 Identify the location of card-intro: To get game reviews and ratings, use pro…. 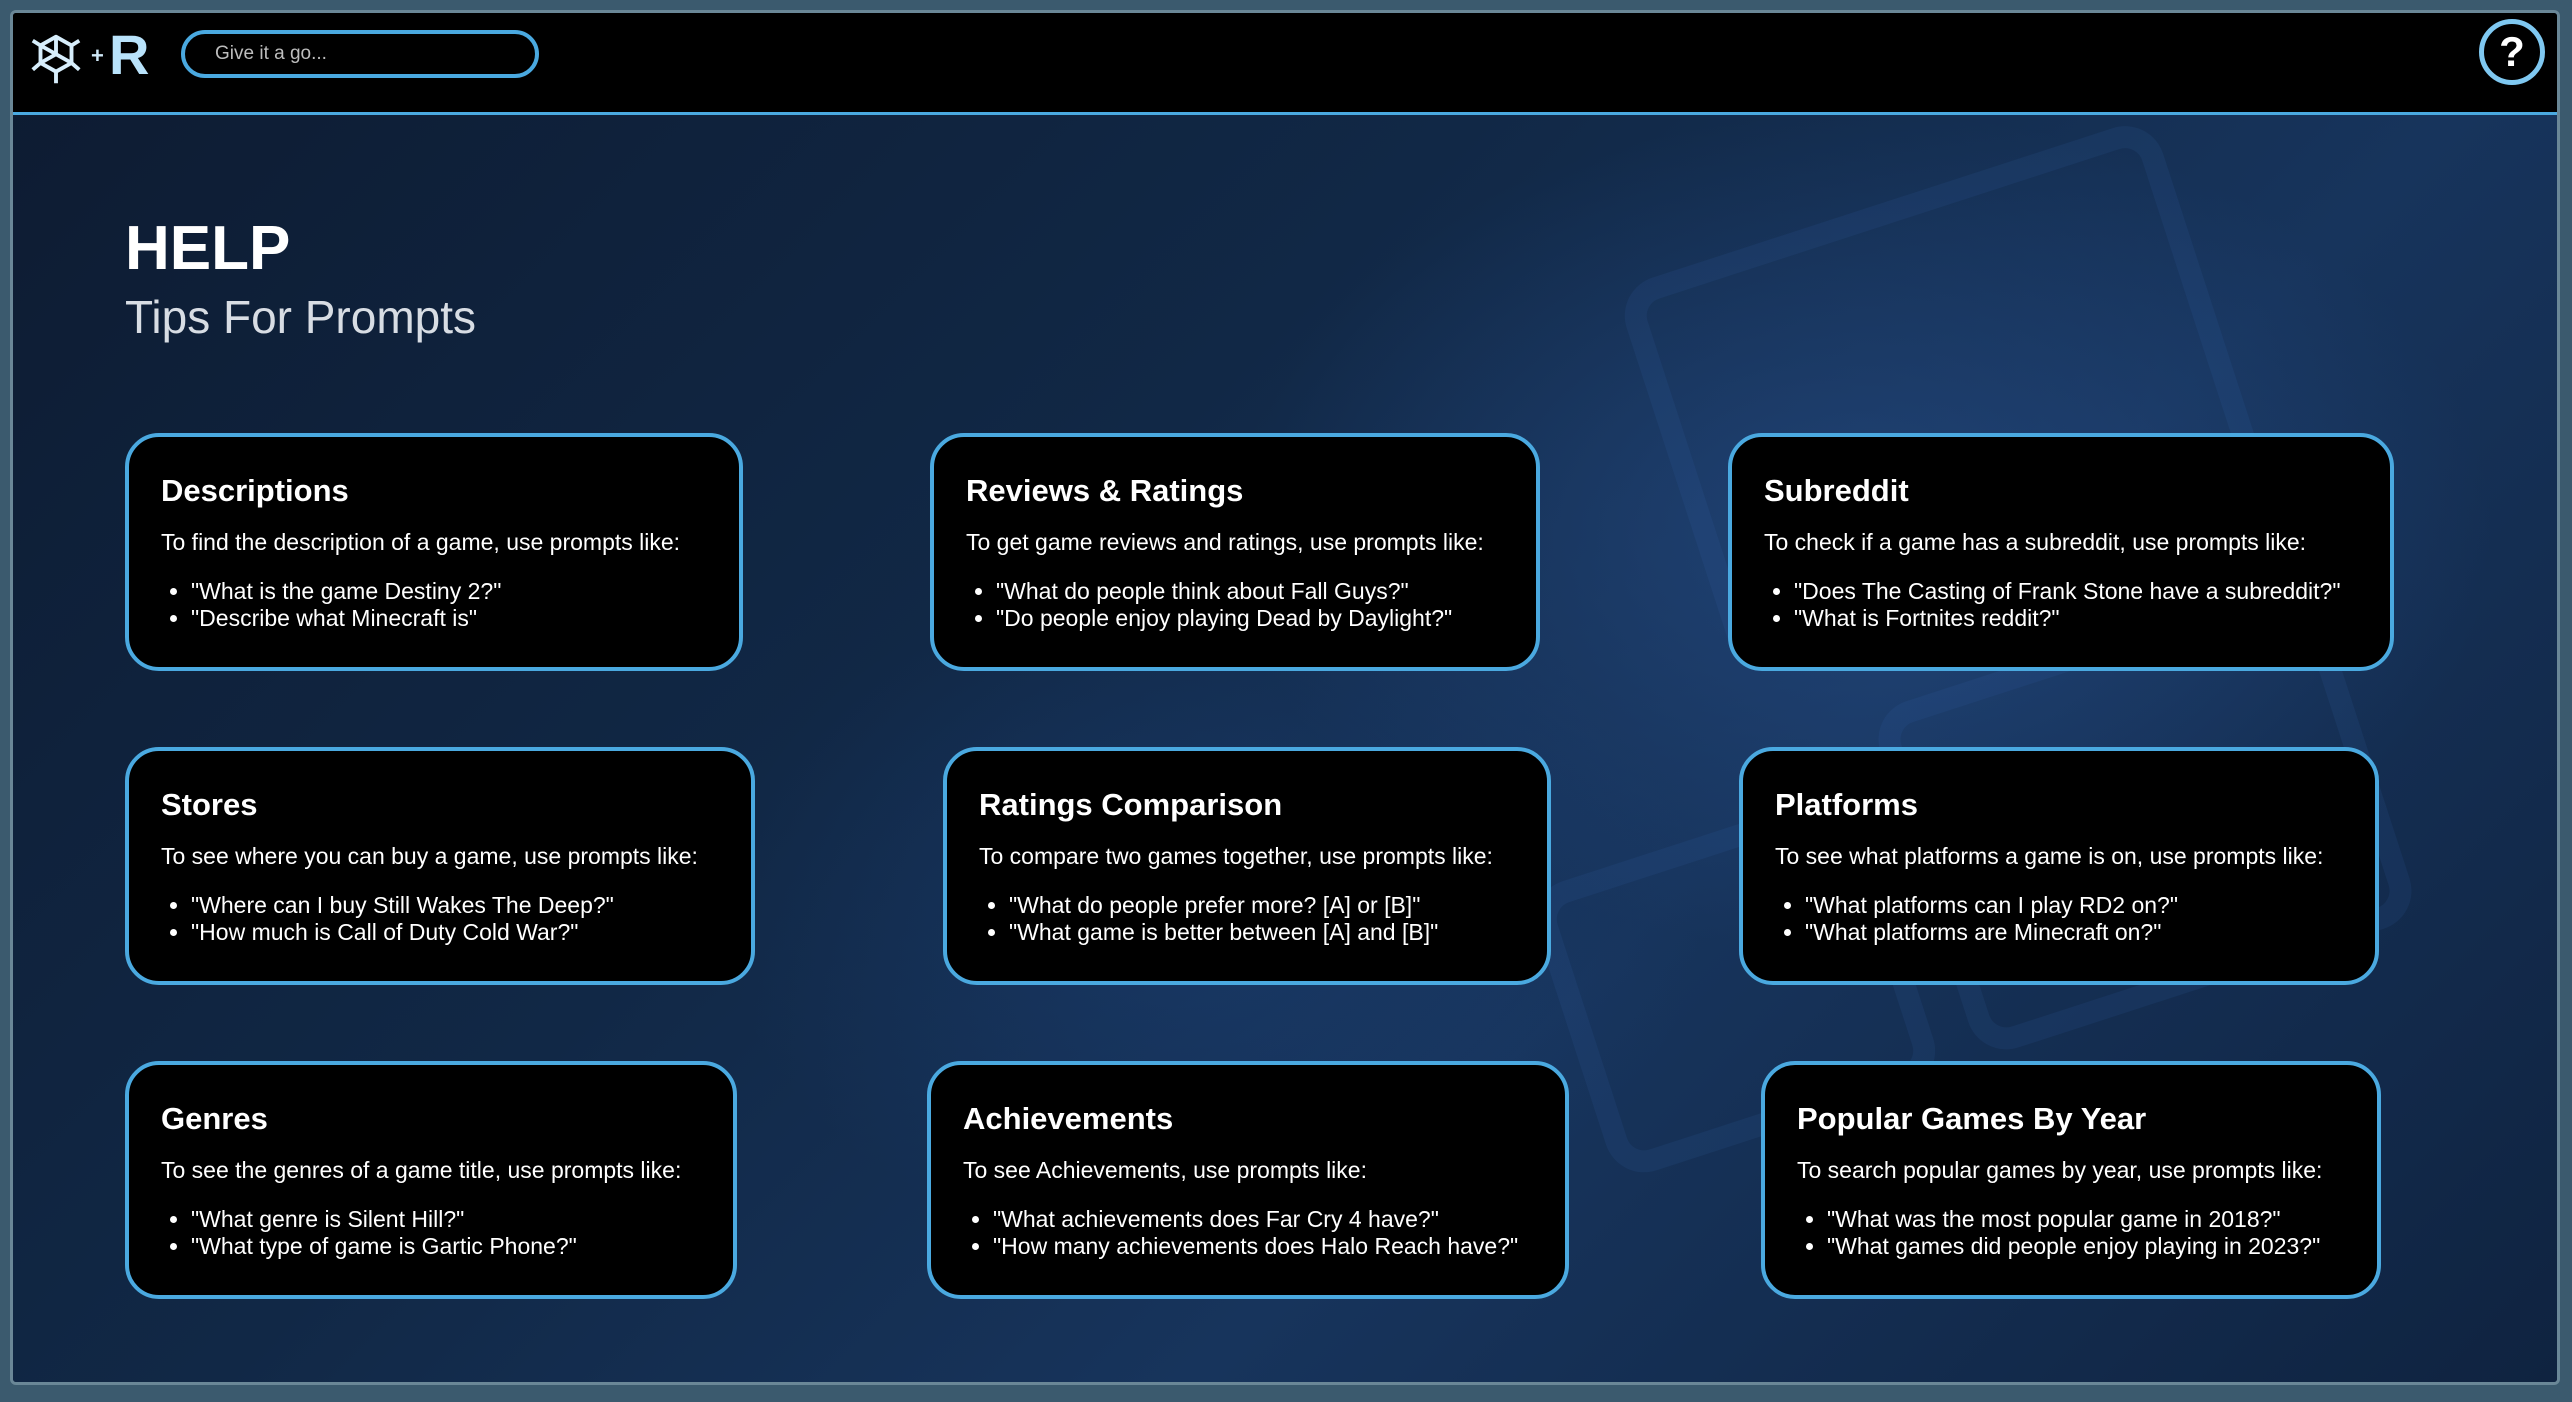
(1225, 542).